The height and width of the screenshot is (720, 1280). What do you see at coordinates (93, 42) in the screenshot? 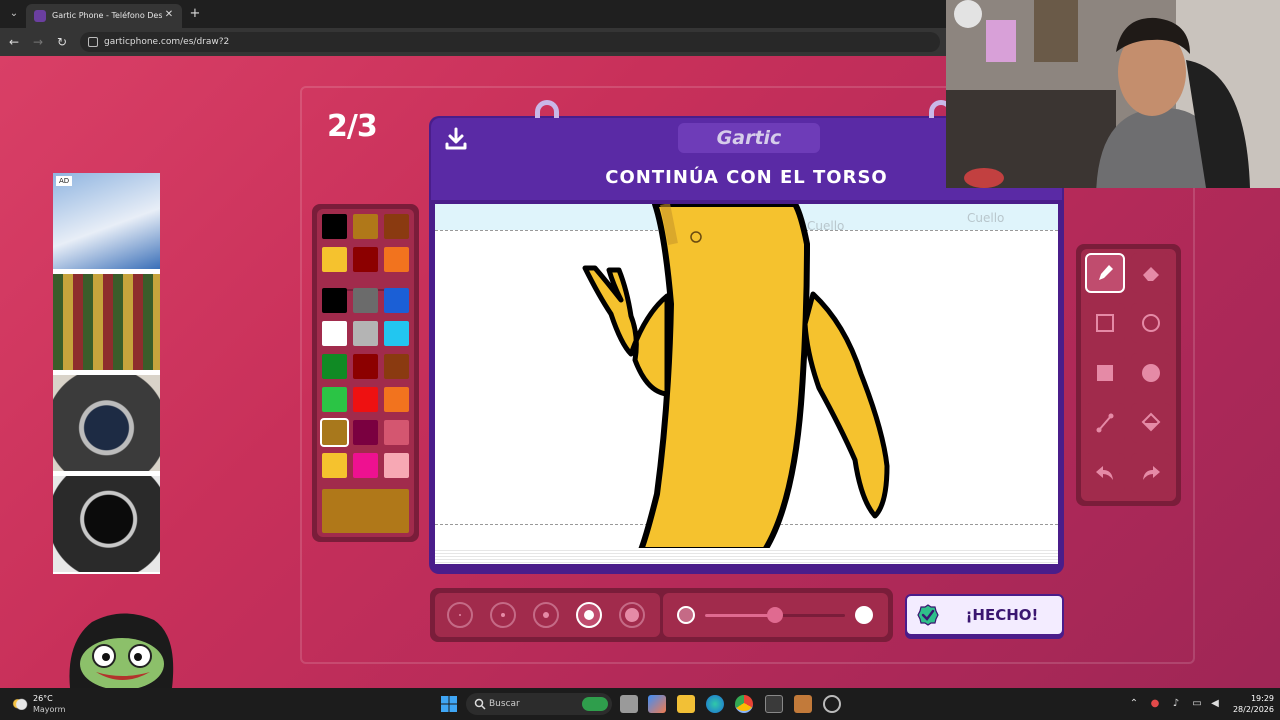
I see `site-info-icon` at bounding box center [93, 42].